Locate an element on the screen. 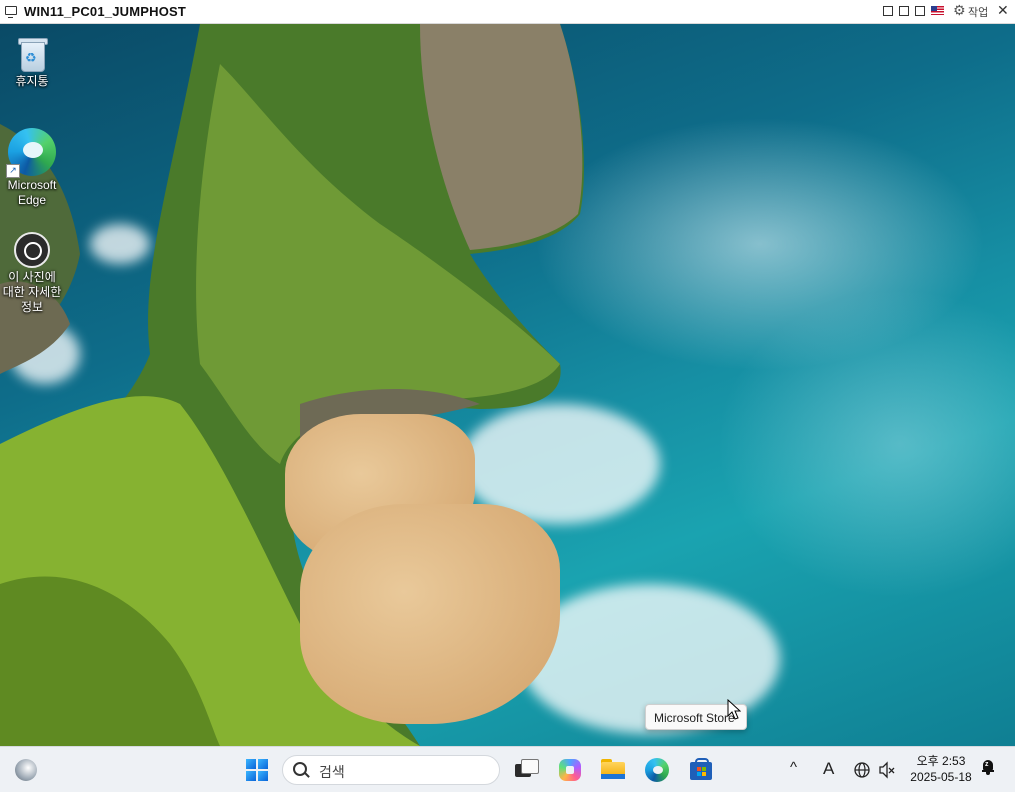  clock-time: 오후 2:53 is located at coordinates (941, 761).